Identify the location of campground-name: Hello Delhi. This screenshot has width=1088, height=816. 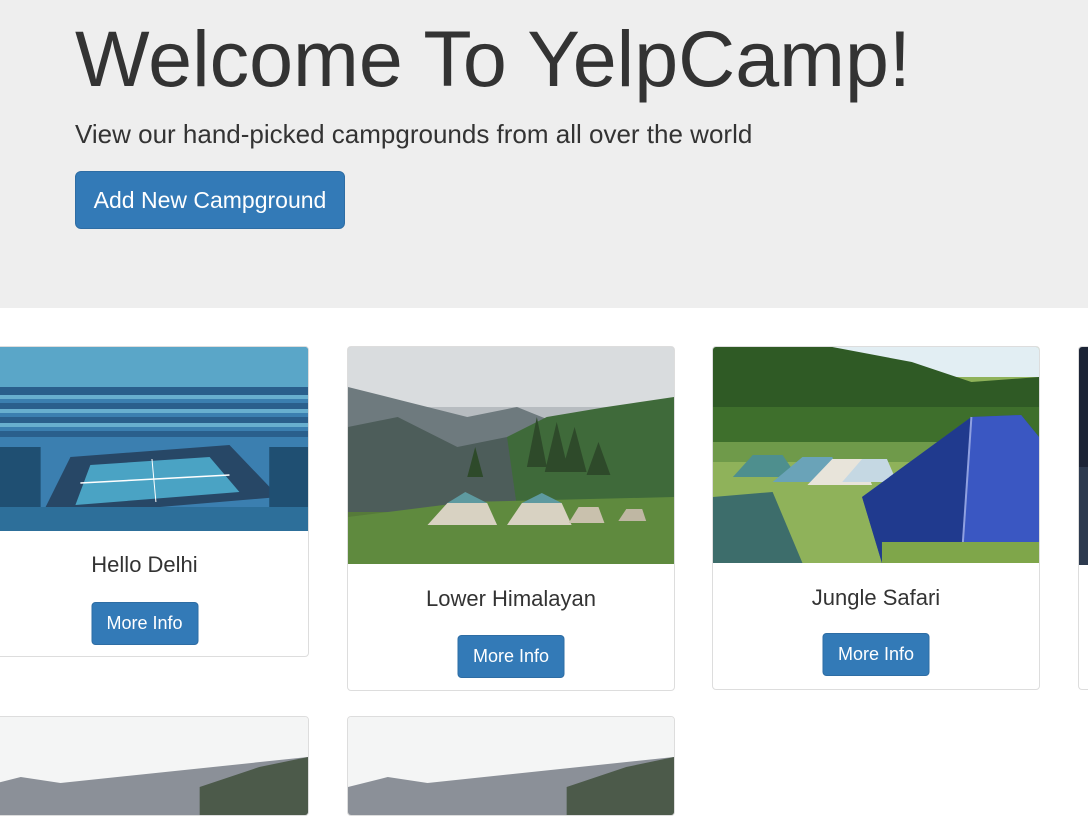
(144, 564).